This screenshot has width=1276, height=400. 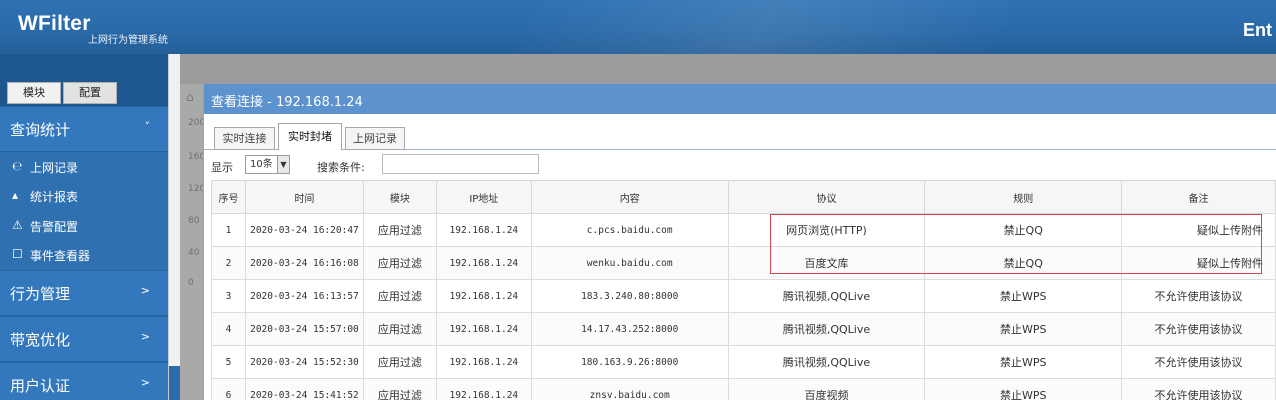 I want to click on chart-icon: ▴, so click(x=15, y=195).